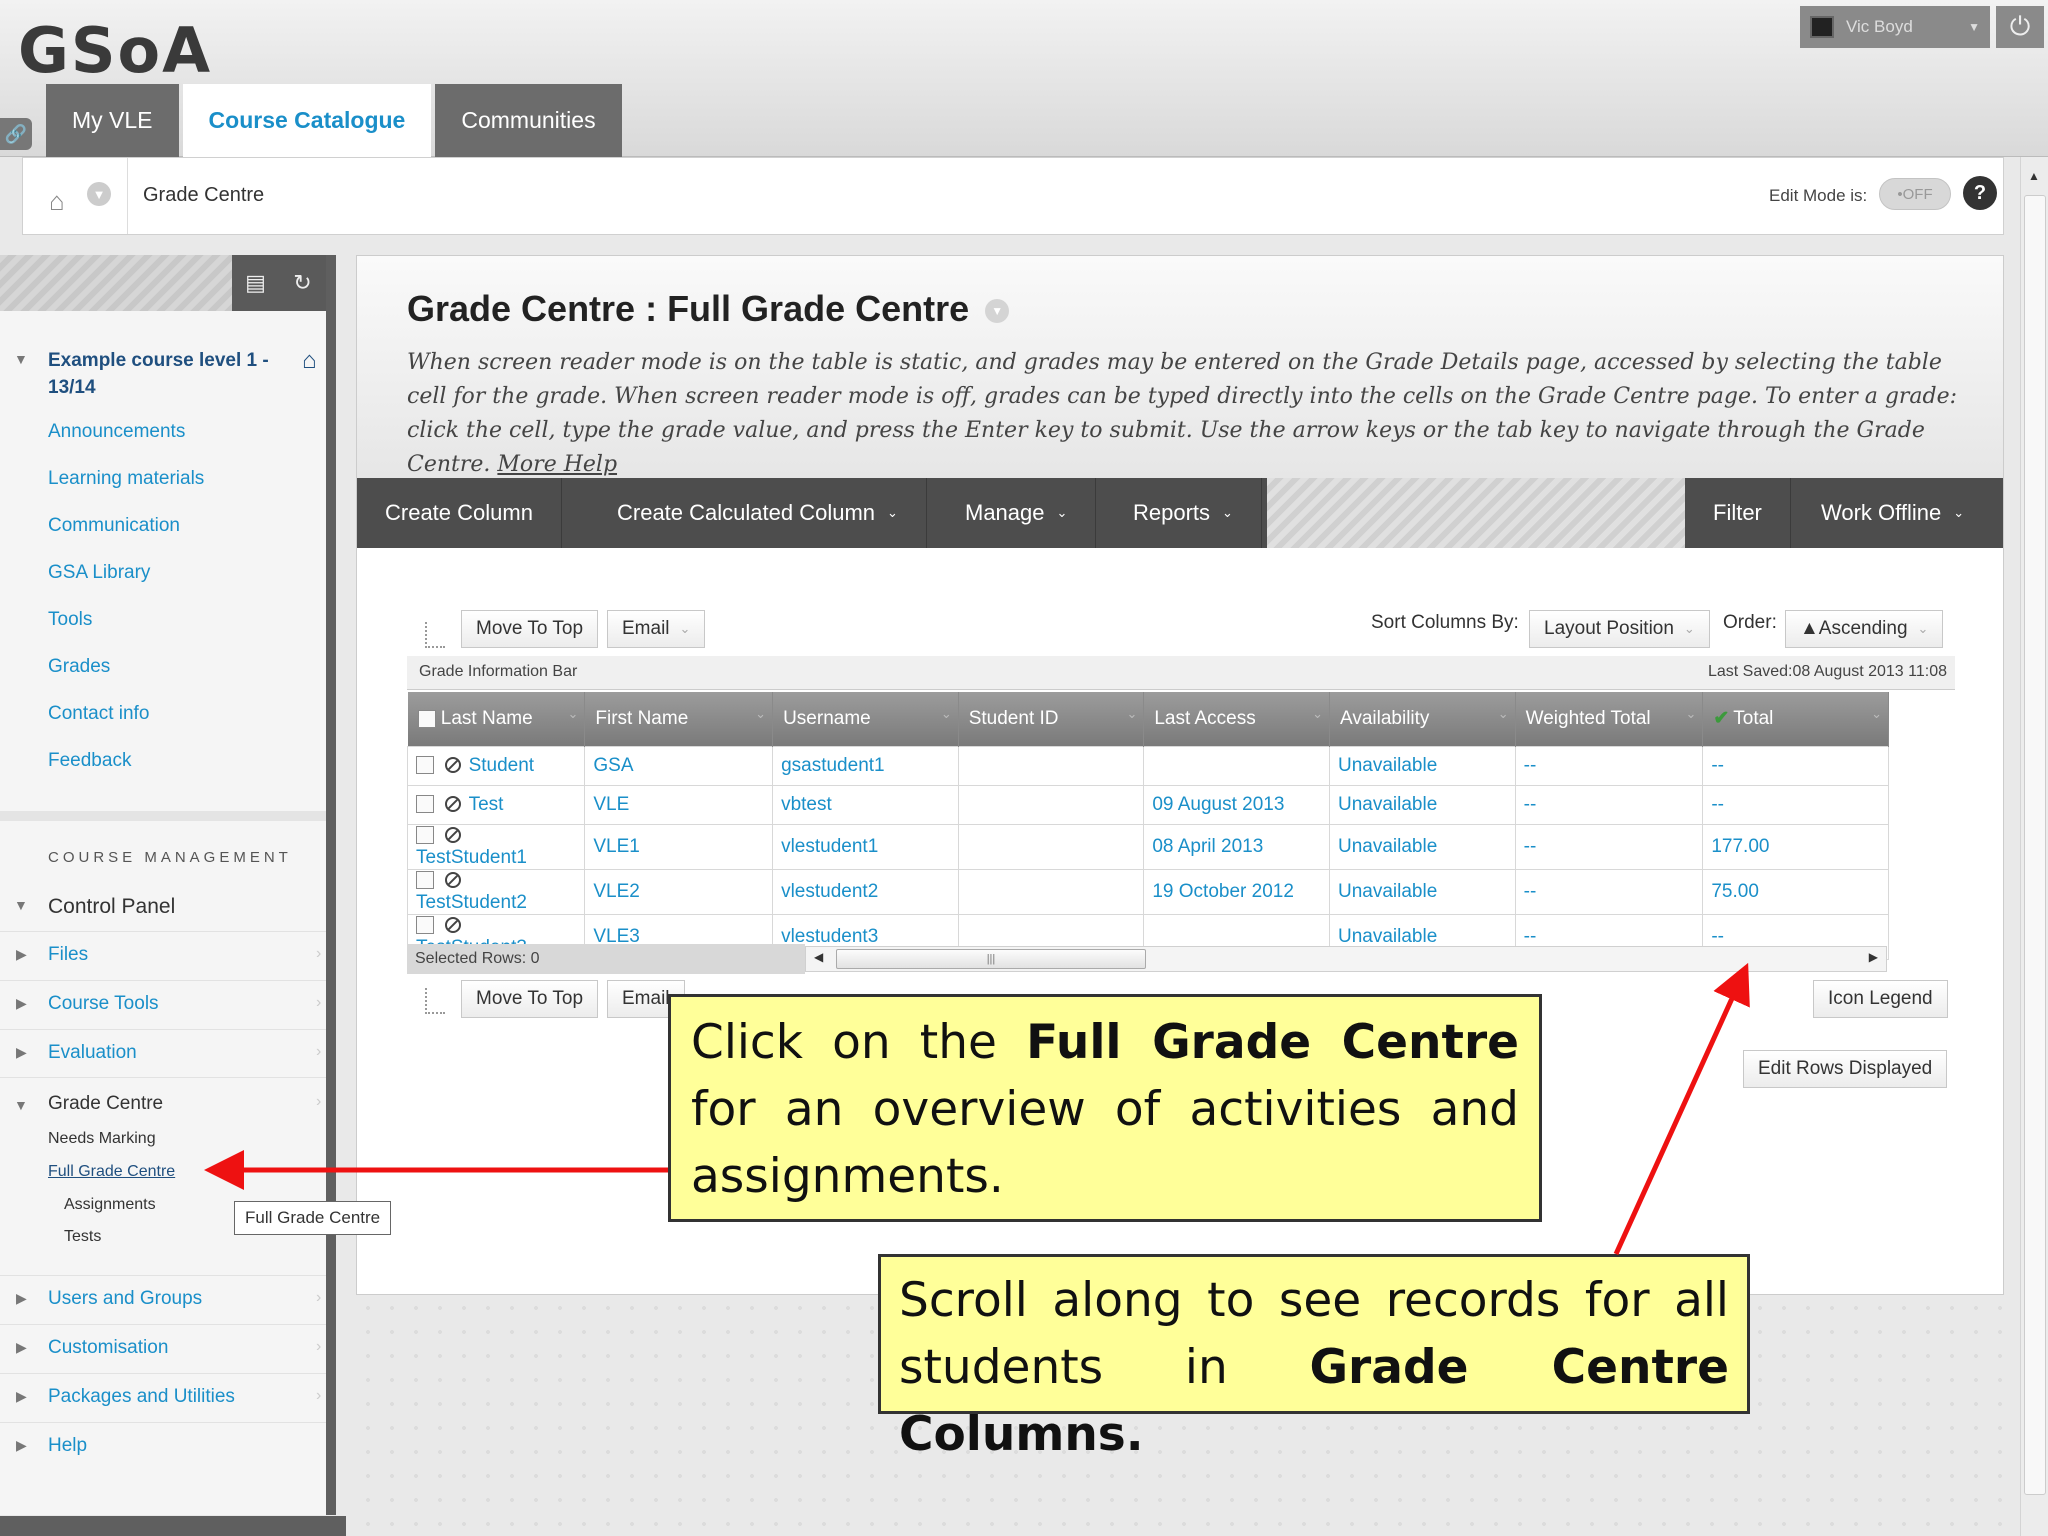  I want to click on sidebar-item-learning-materials: Learning materials, so click(126, 479).